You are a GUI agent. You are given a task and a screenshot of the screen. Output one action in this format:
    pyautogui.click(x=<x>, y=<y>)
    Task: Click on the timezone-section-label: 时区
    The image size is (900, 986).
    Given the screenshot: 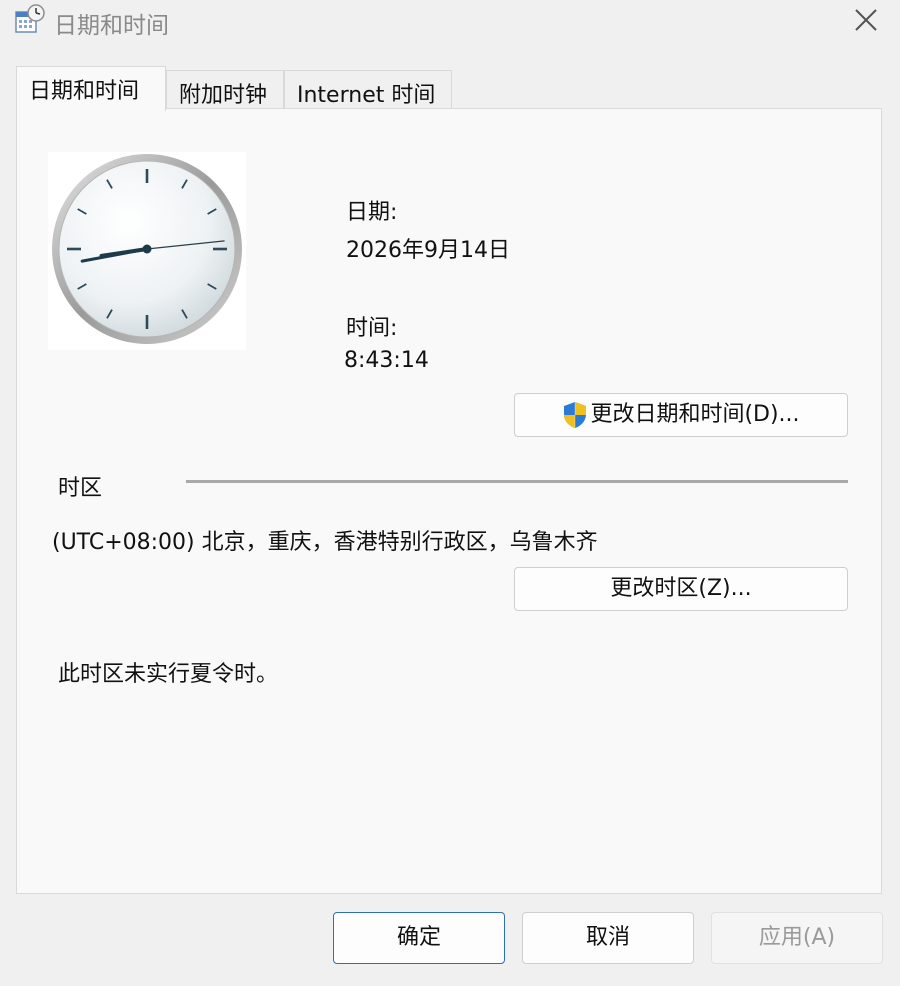 What is the action you would take?
    pyautogui.click(x=80, y=488)
    